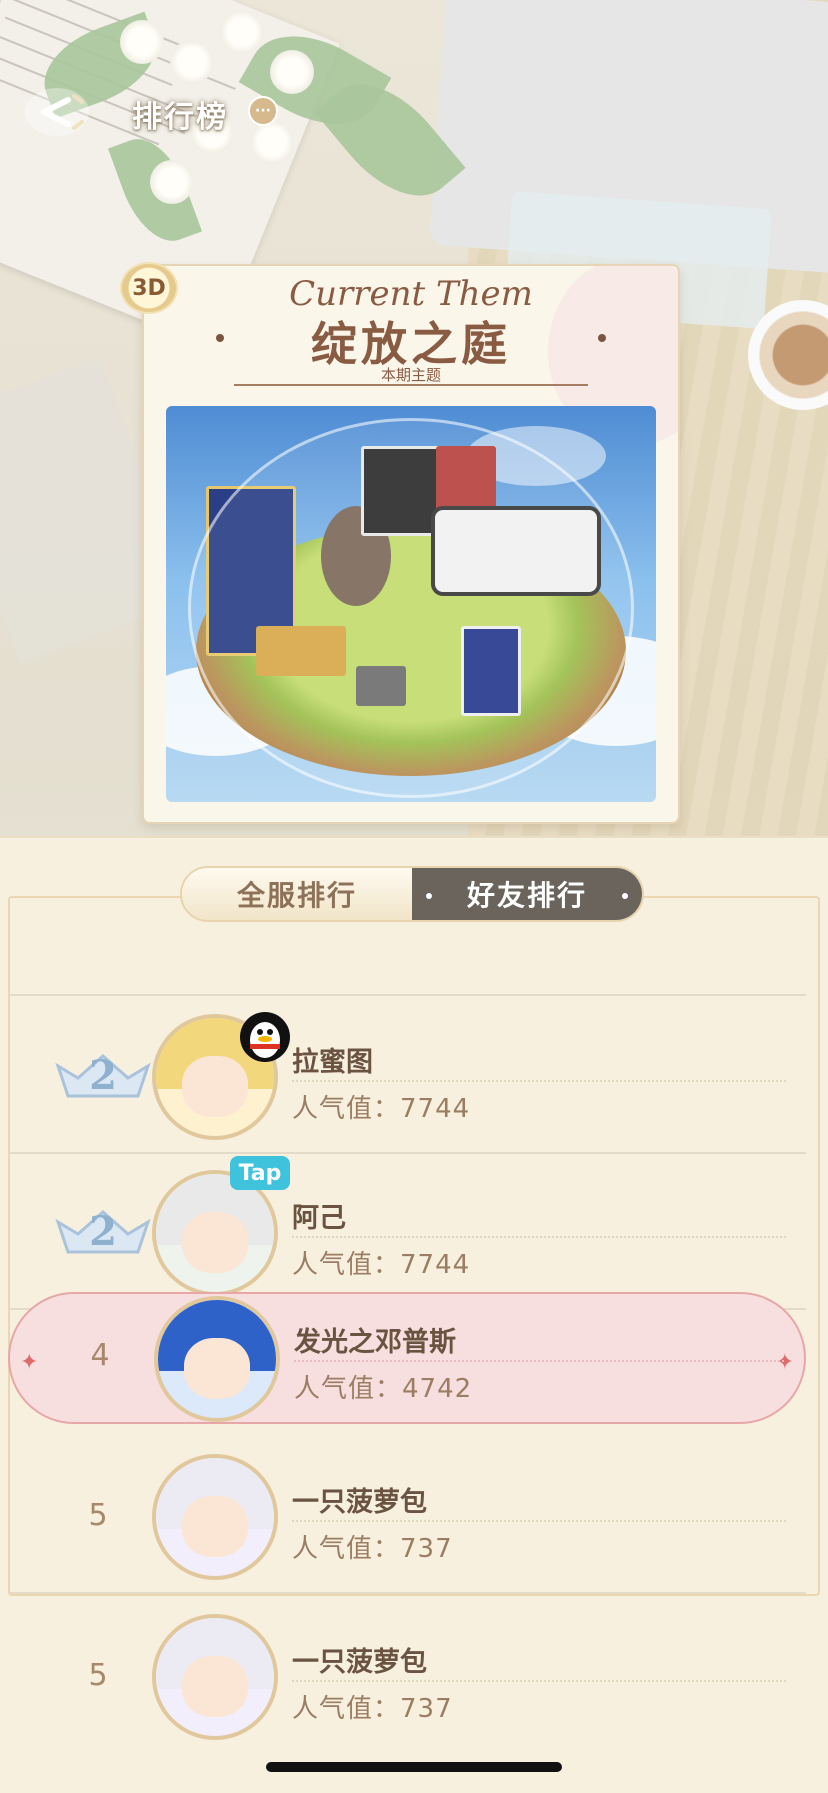 Image resolution: width=828 pixels, height=1793 pixels. I want to click on ellipsis-icon: ···, so click(263, 111).